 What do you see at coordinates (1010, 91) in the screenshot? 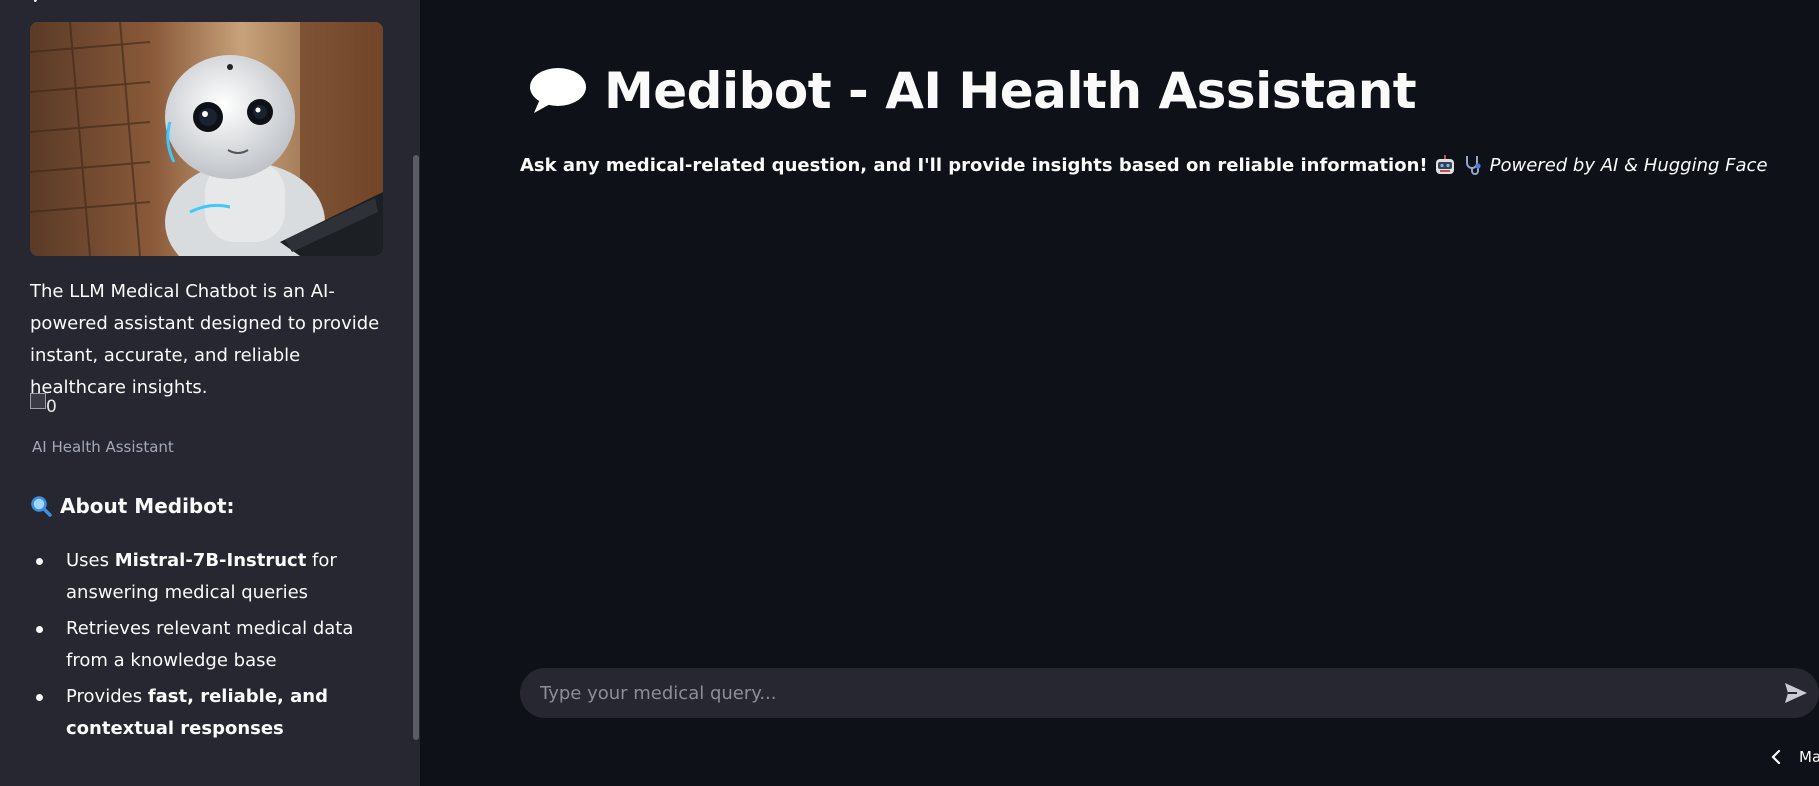
I see `page-title: Medibot - AI Health Assistant` at bounding box center [1010, 91].